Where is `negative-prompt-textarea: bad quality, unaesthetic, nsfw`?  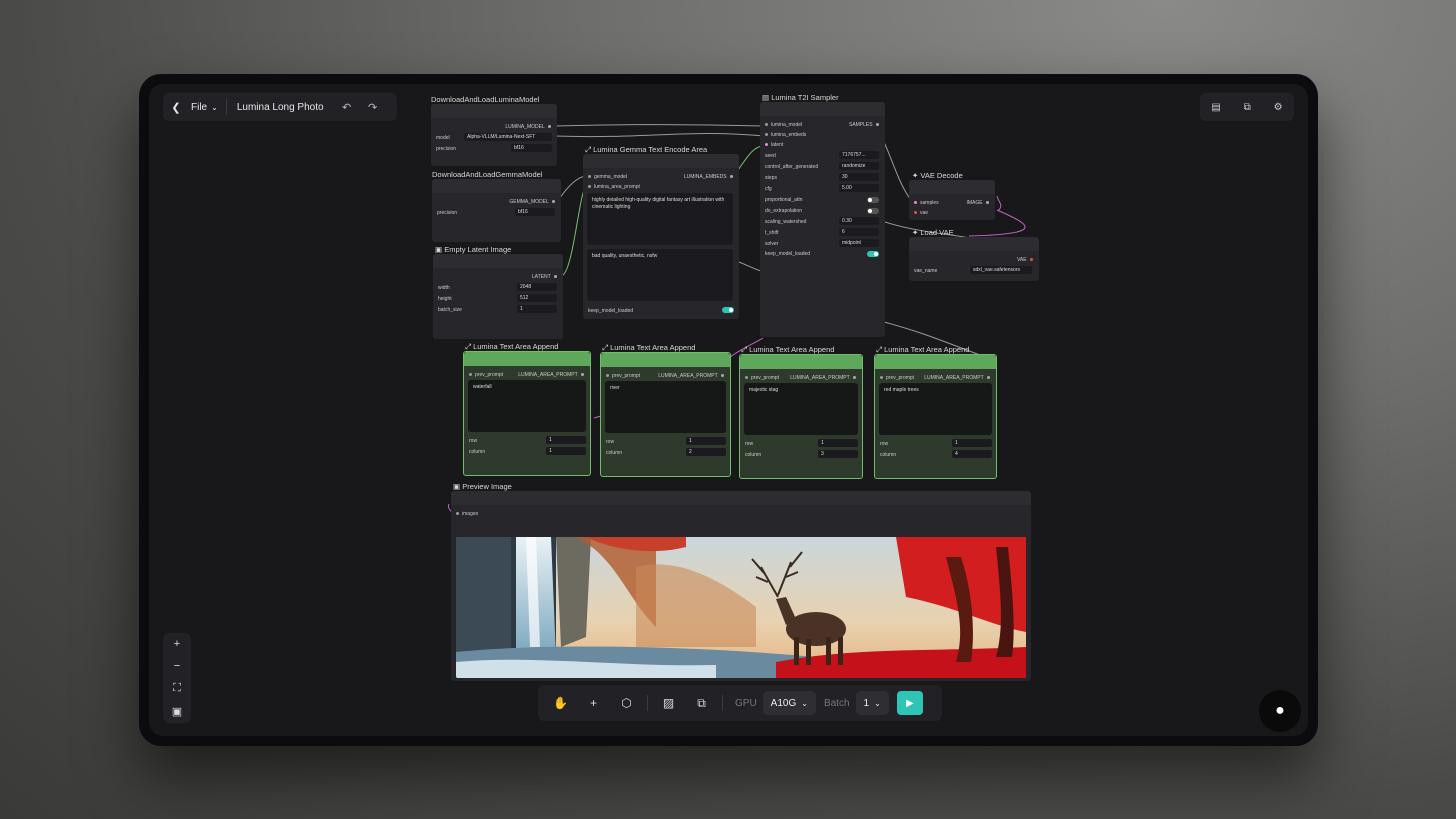
negative-prompt-textarea: bad quality, unaesthetic, nsfw is located at coordinates (660, 275).